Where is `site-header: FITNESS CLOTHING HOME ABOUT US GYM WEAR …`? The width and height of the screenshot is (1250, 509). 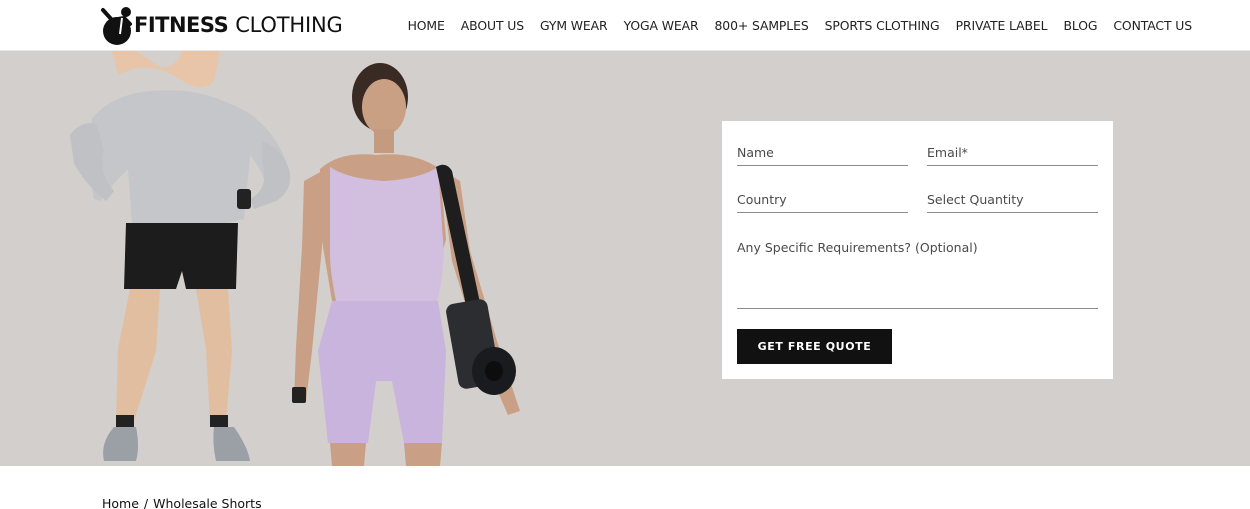
site-header: FITNESS CLOTHING HOME ABOUT US GYM WEAR … is located at coordinates (625, 25).